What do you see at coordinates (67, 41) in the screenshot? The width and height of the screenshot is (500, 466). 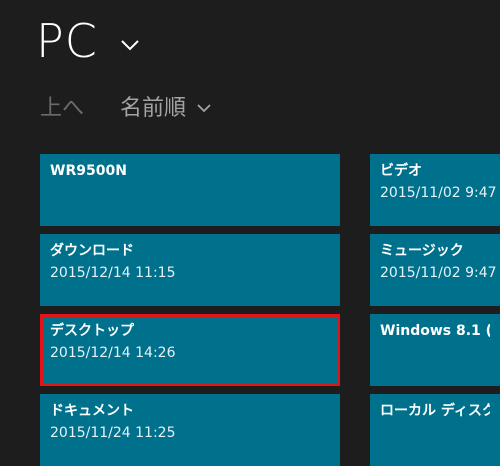 I see `page-title: PC` at bounding box center [67, 41].